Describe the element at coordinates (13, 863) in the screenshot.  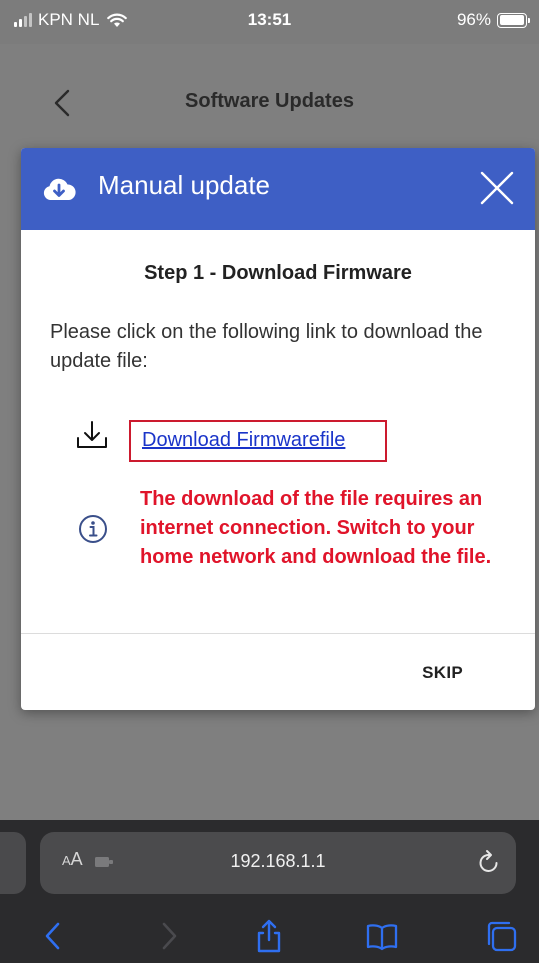
I see `previous-tab-preview` at that location.